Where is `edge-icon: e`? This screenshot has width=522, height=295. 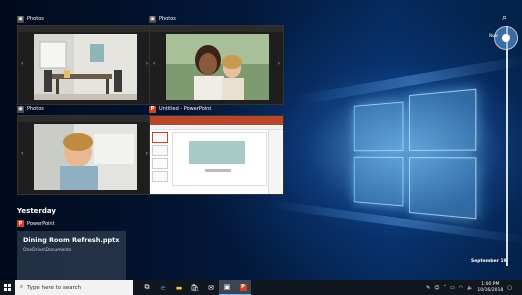
edge-icon: e is located at coordinates (163, 287).